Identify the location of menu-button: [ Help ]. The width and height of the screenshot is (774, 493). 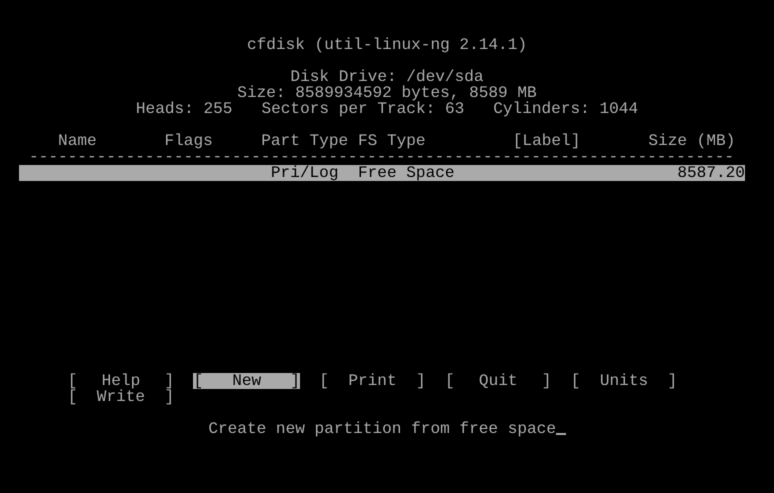
(121, 381).